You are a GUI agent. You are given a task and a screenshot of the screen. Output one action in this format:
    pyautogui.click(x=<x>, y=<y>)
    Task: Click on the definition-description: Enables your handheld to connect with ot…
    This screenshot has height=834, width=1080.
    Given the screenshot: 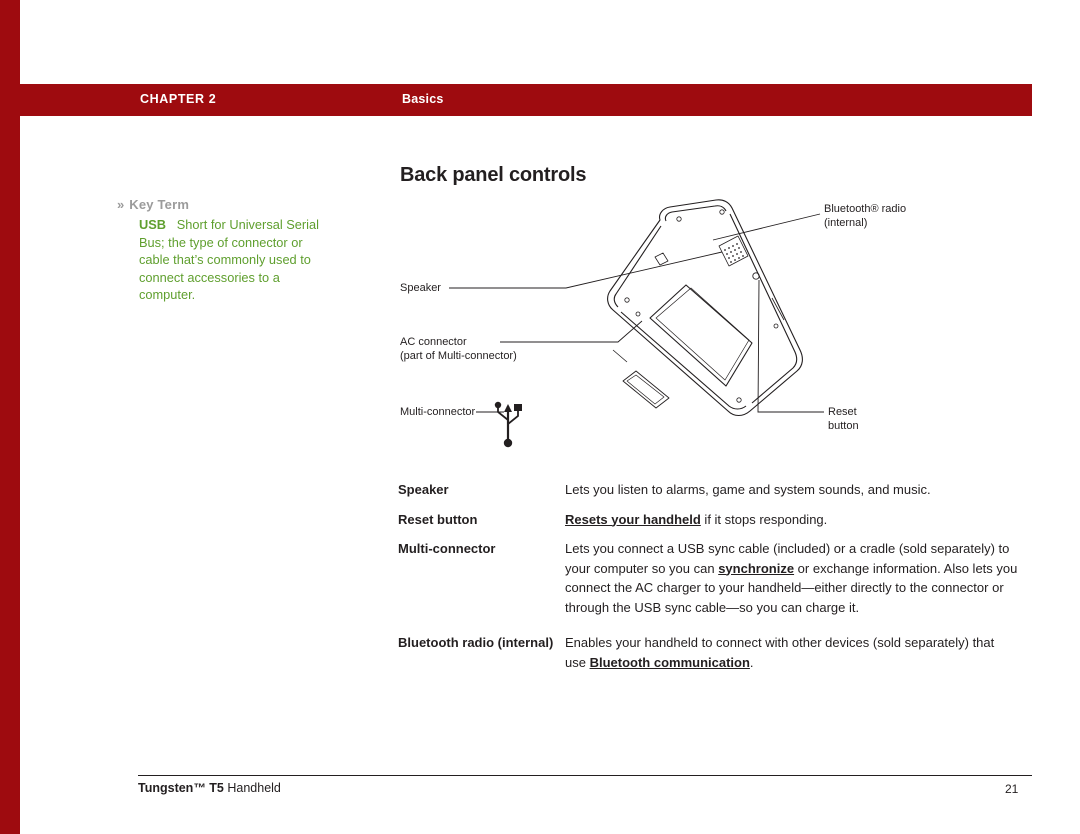 What is the action you would take?
    pyautogui.click(x=780, y=652)
    